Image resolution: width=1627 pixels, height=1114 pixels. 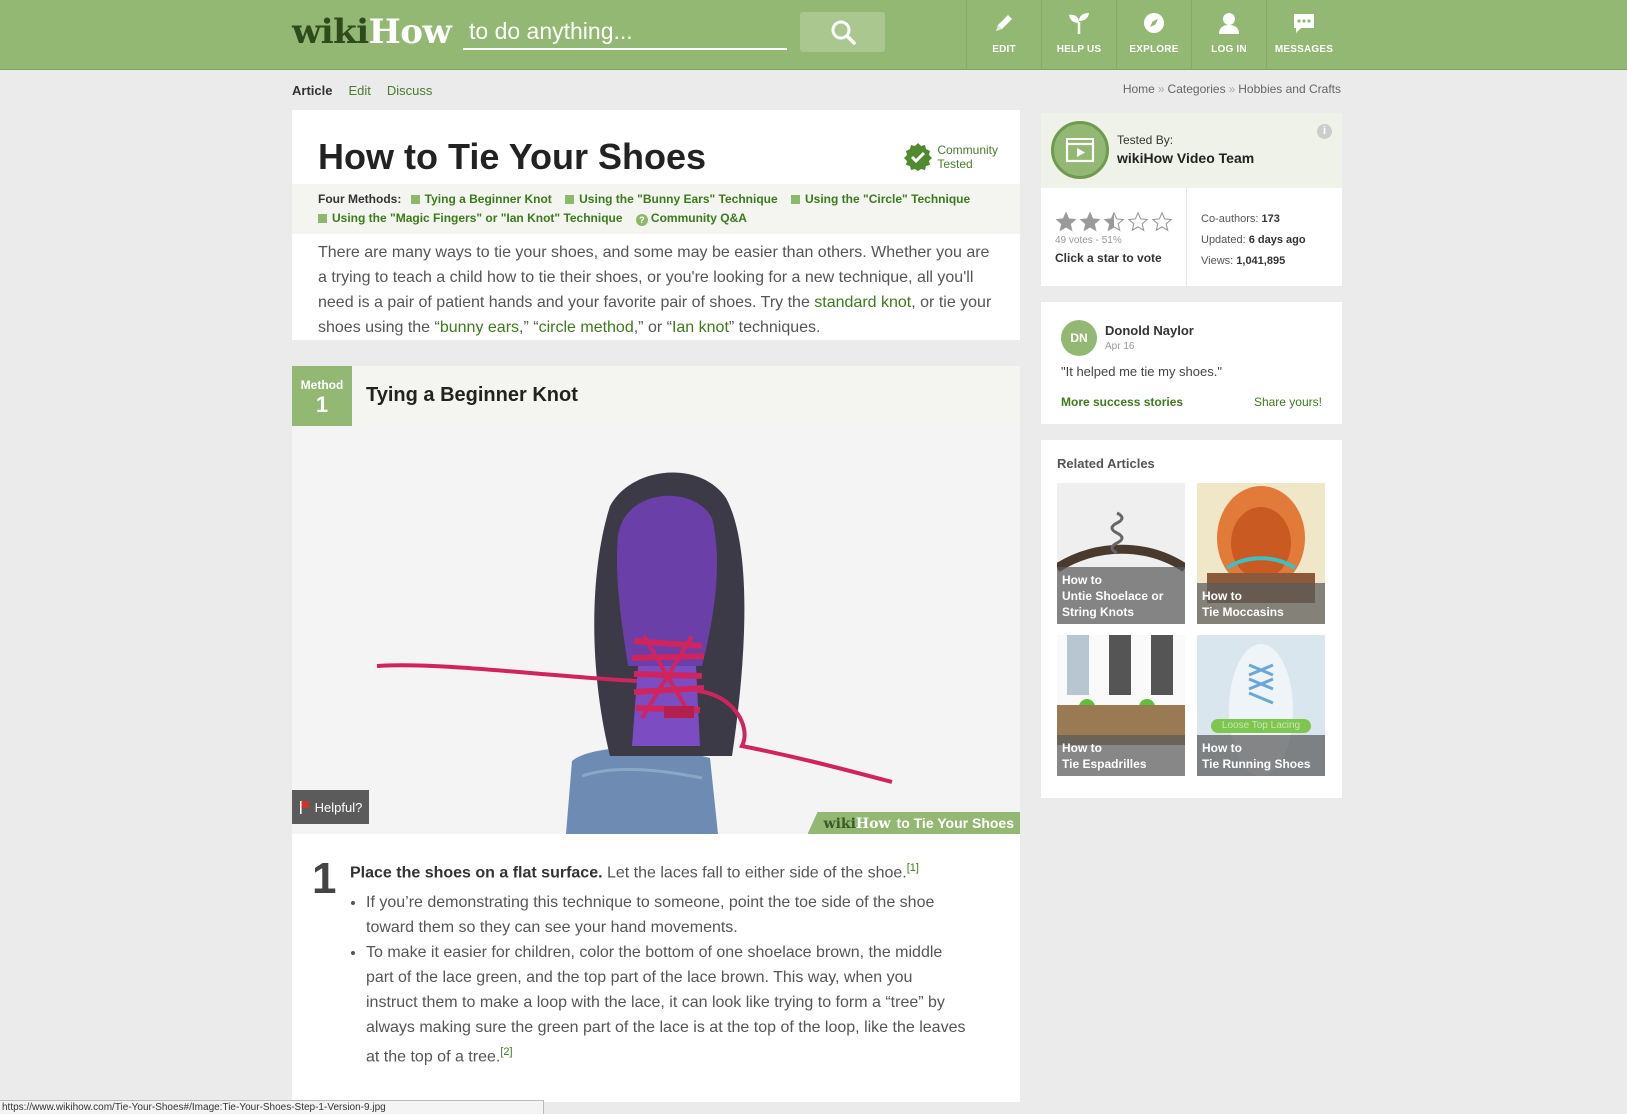 I want to click on tested-header: Tested By: wikiHow Video Team i, so click(x=1191, y=150).